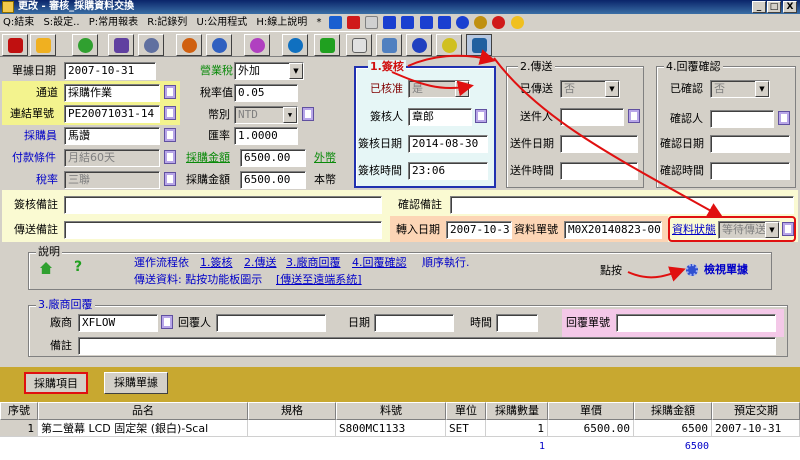 The image size is (800, 460). Describe the element at coordinates (756, 411) in the screenshot. I see `col-header-due-date: 預定交期` at that location.